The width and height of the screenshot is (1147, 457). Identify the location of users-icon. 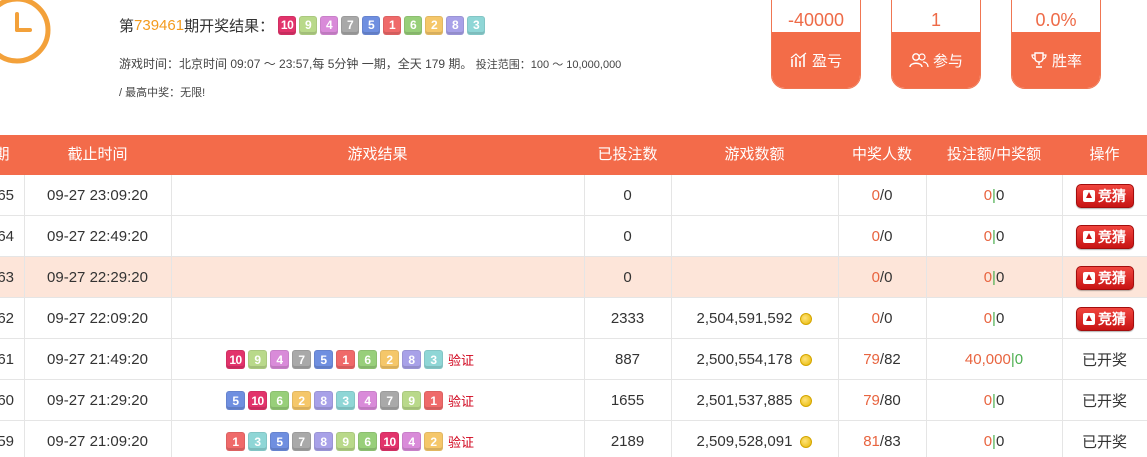
(919, 60).